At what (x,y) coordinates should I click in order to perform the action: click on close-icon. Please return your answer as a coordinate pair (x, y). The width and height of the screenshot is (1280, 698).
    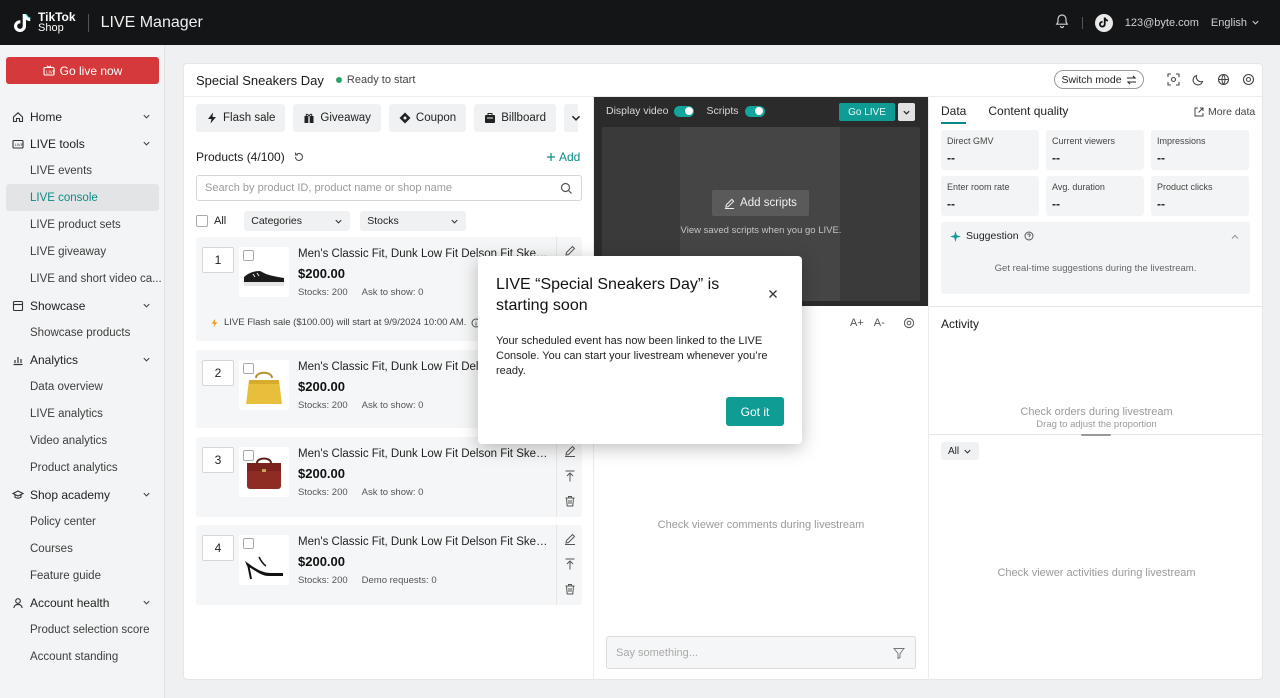
    Looking at the image, I should click on (773, 294).